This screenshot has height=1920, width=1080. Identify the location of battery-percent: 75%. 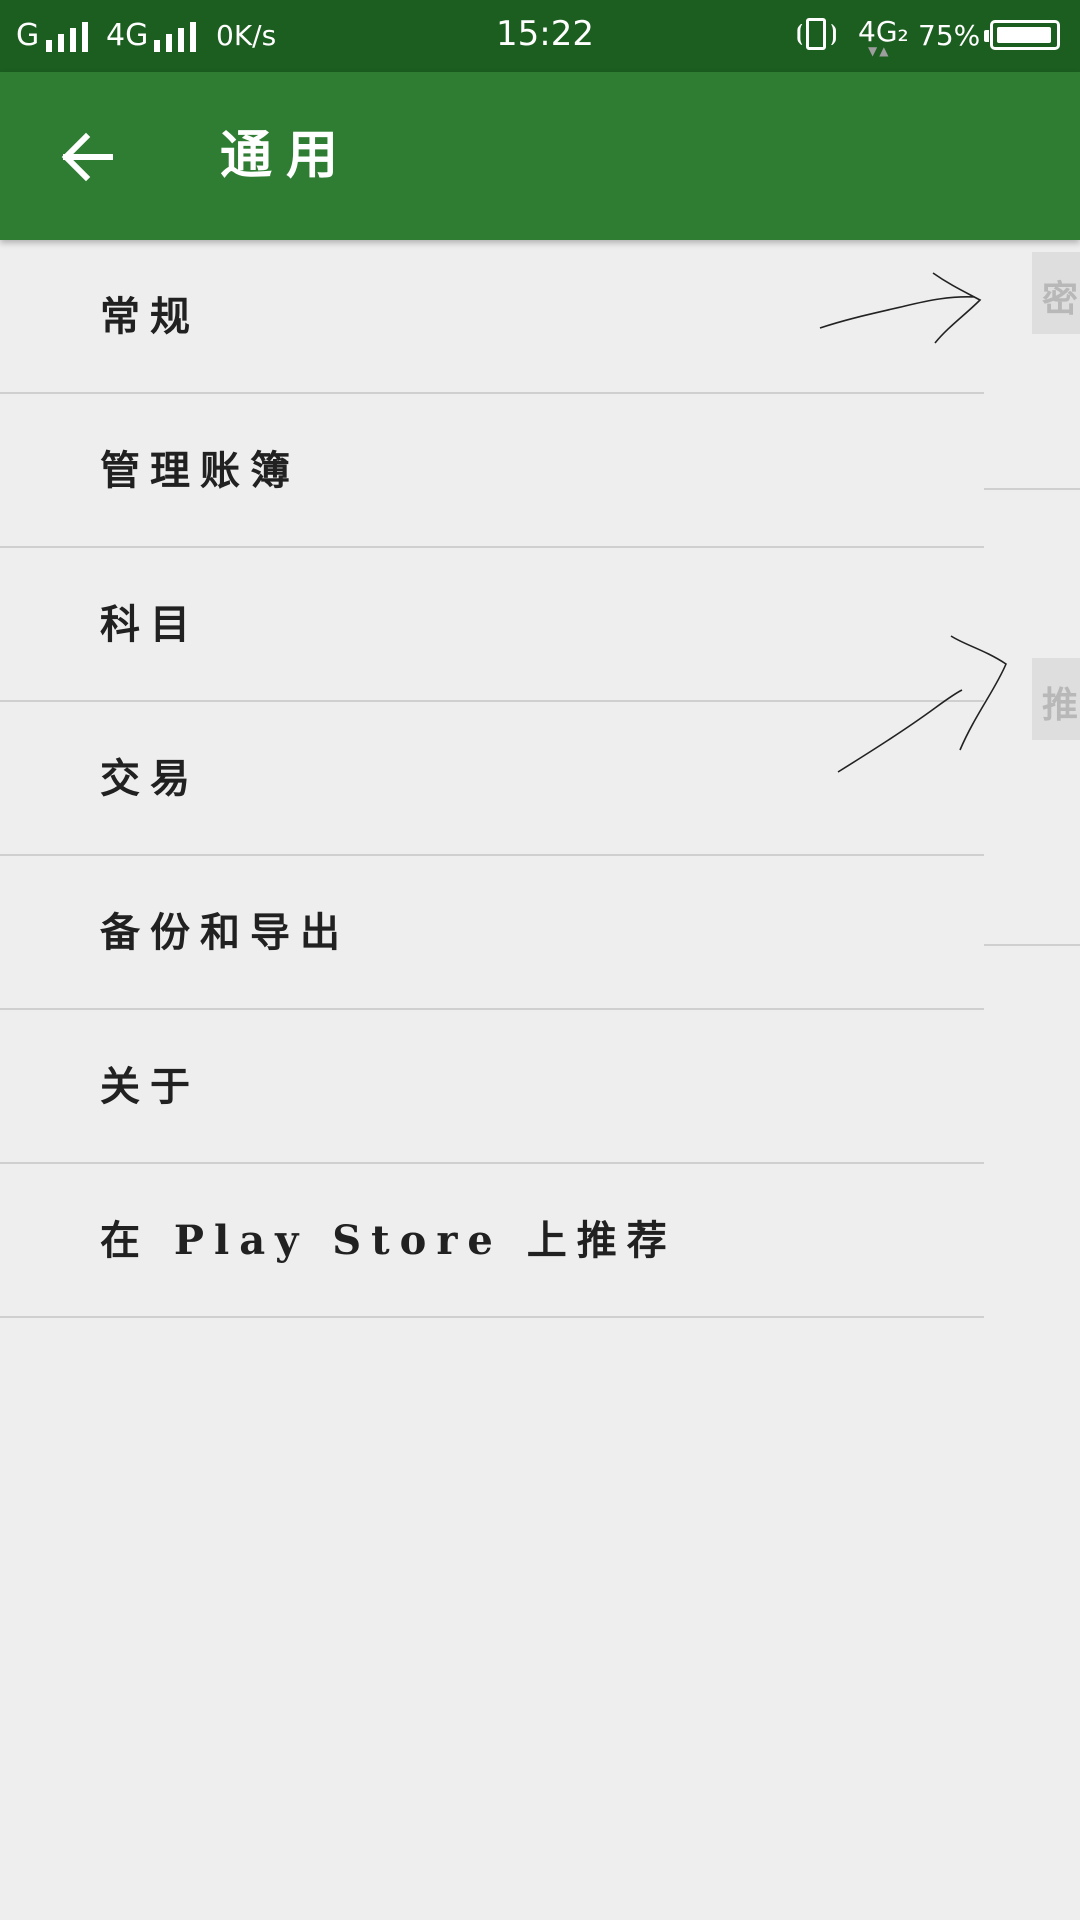
(949, 35).